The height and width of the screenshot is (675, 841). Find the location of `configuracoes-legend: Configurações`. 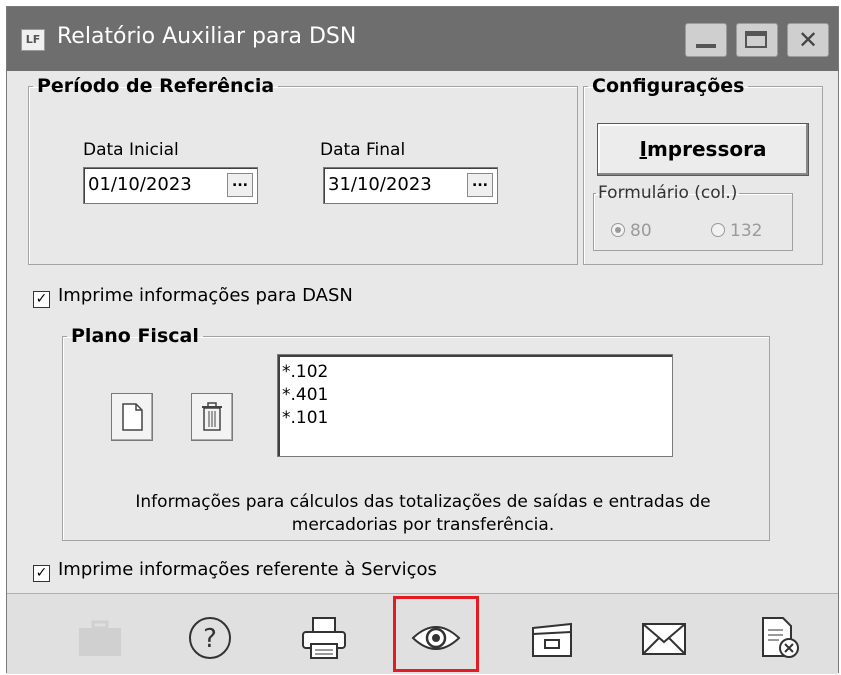

configuracoes-legend: Configurações is located at coordinates (668, 86).